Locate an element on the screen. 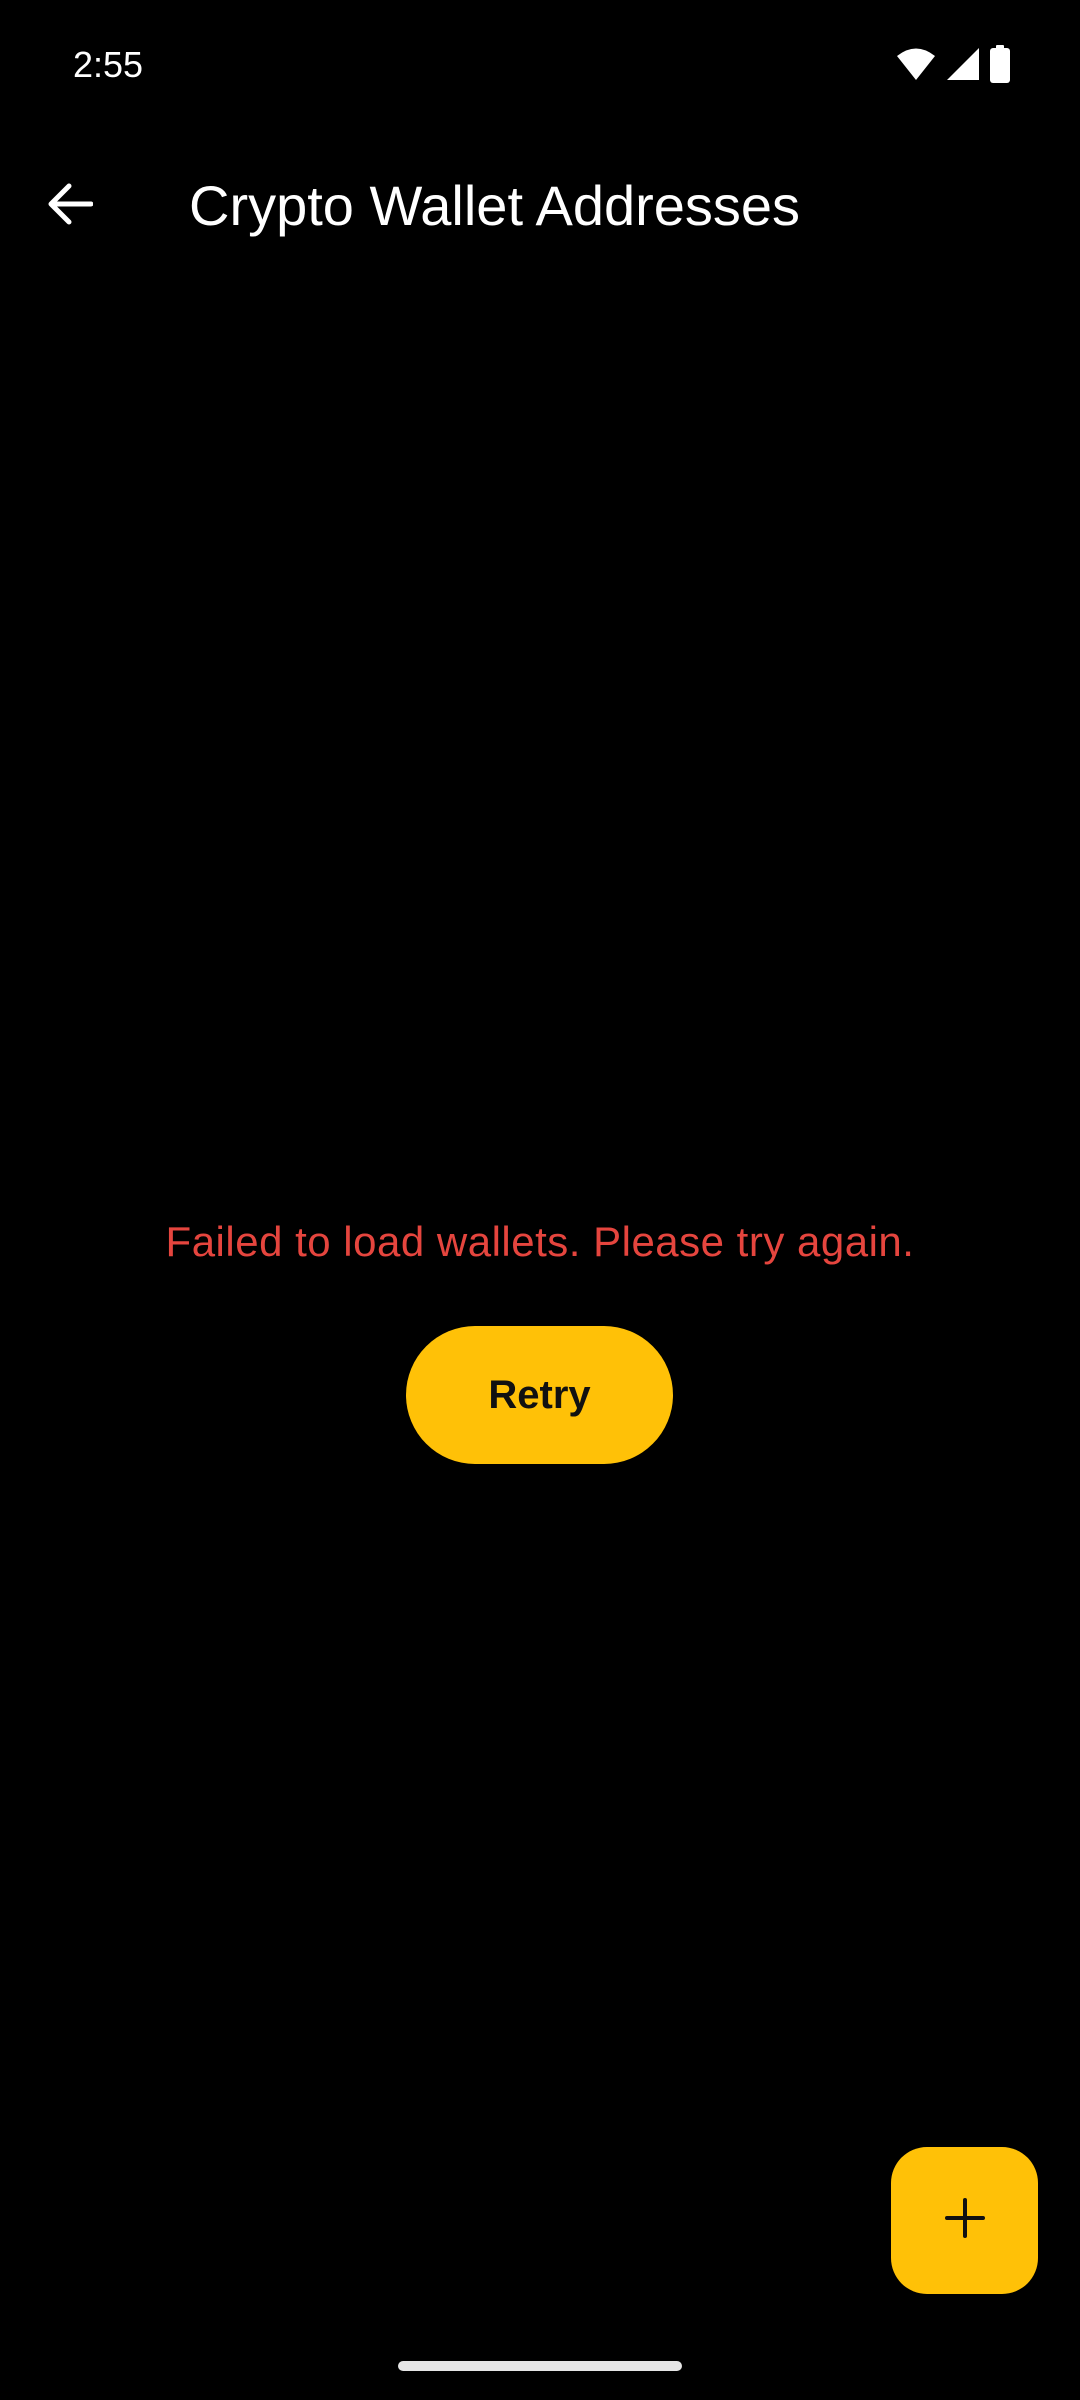 This screenshot has height=2400, width=1080. cellular-signal-icon is located at coordinates (963, 66).